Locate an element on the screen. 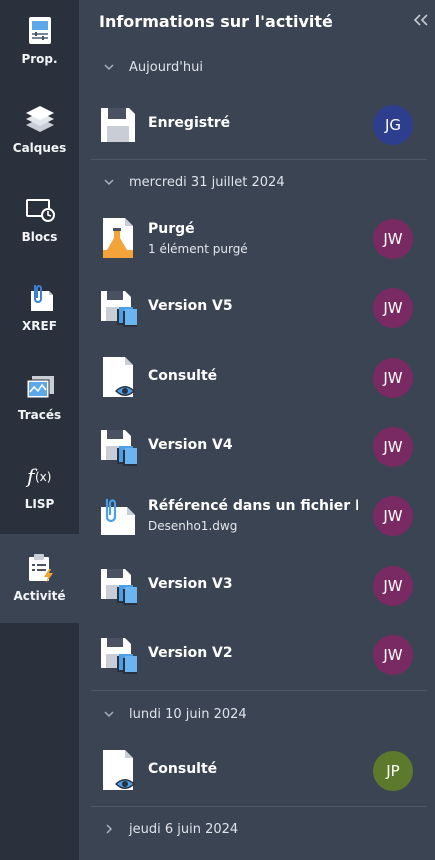 This screenshot has height=860, width=435. collapse-panel-button is located at coordinates (422, 20).